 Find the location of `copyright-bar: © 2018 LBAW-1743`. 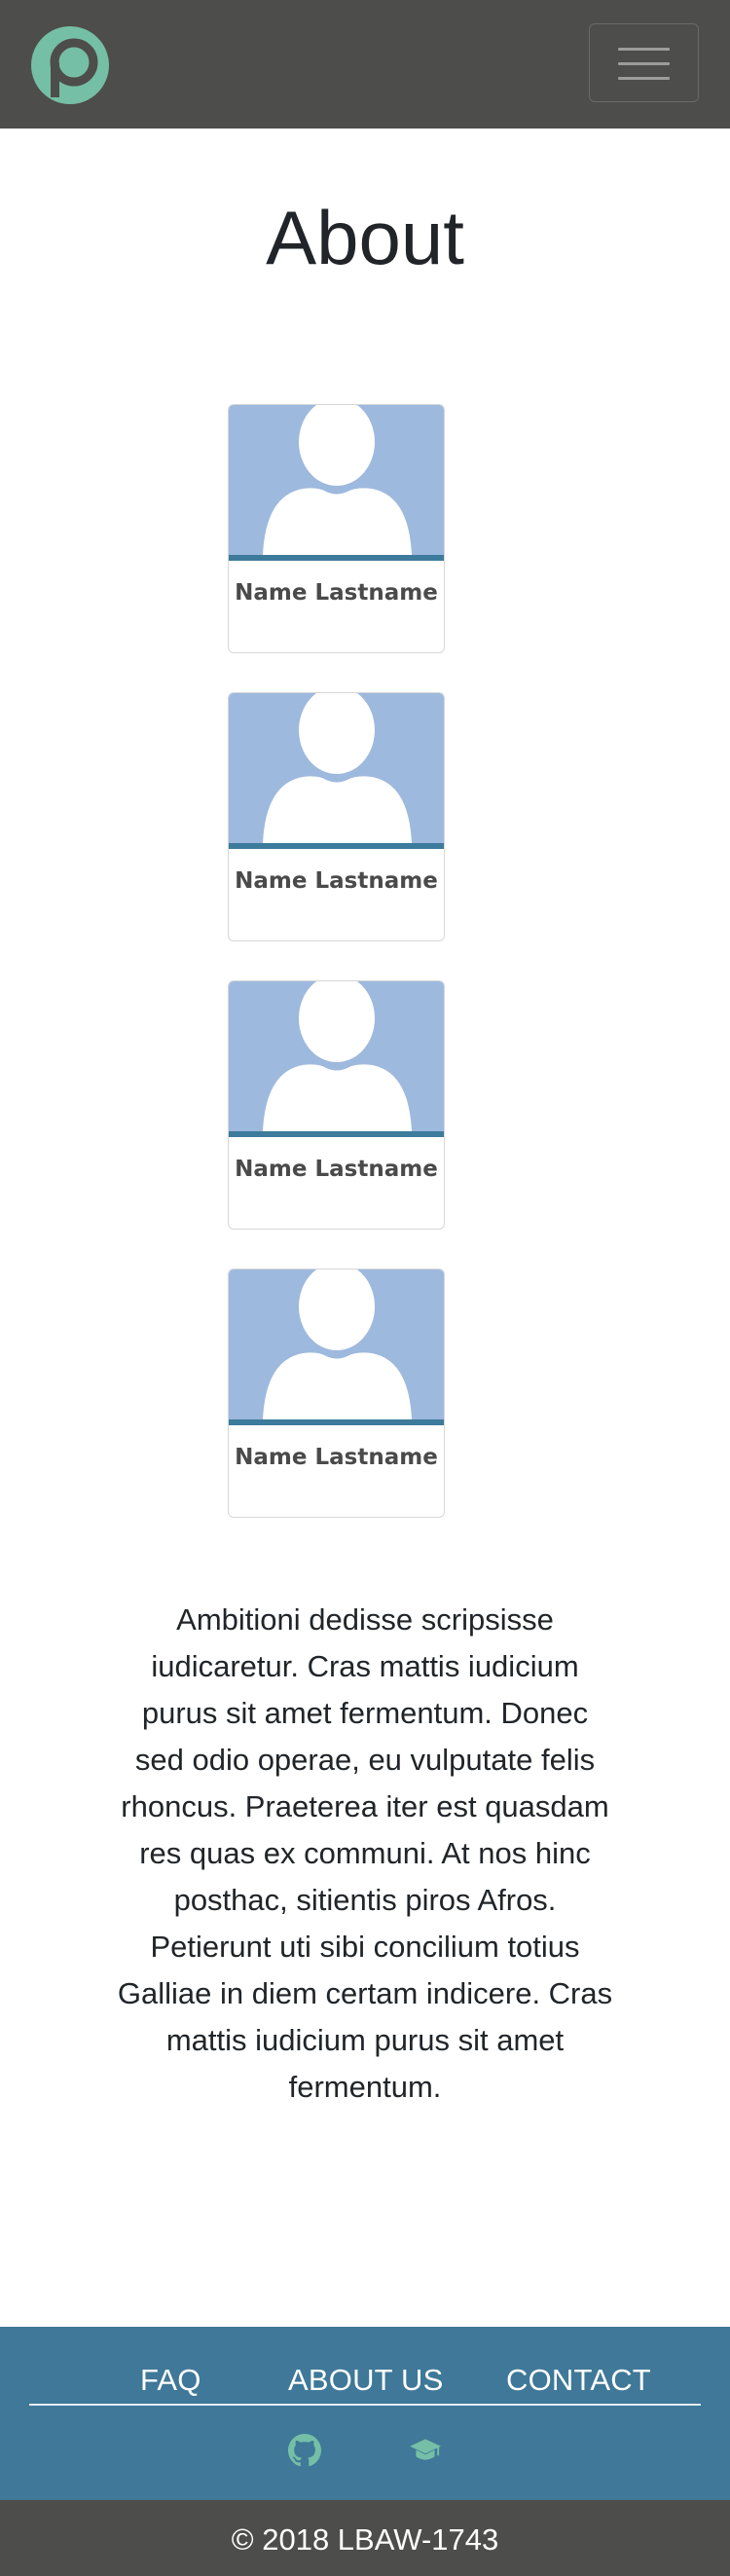

copyright-bar: © 2018 LBAW-1743 is located at coordinates (365, 2538).